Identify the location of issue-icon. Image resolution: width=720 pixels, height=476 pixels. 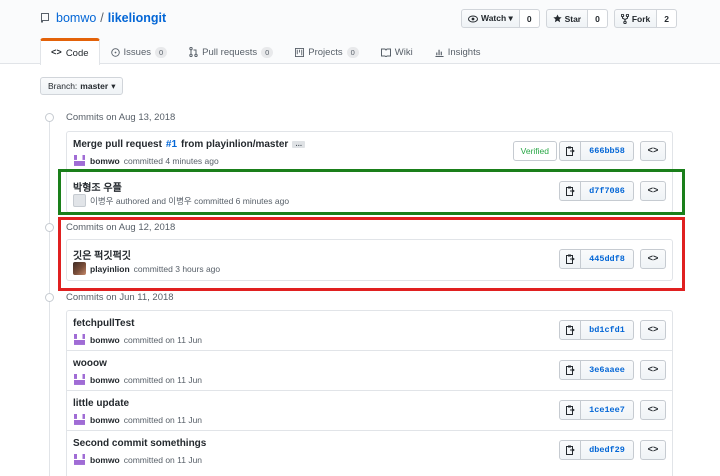
(115, 52).